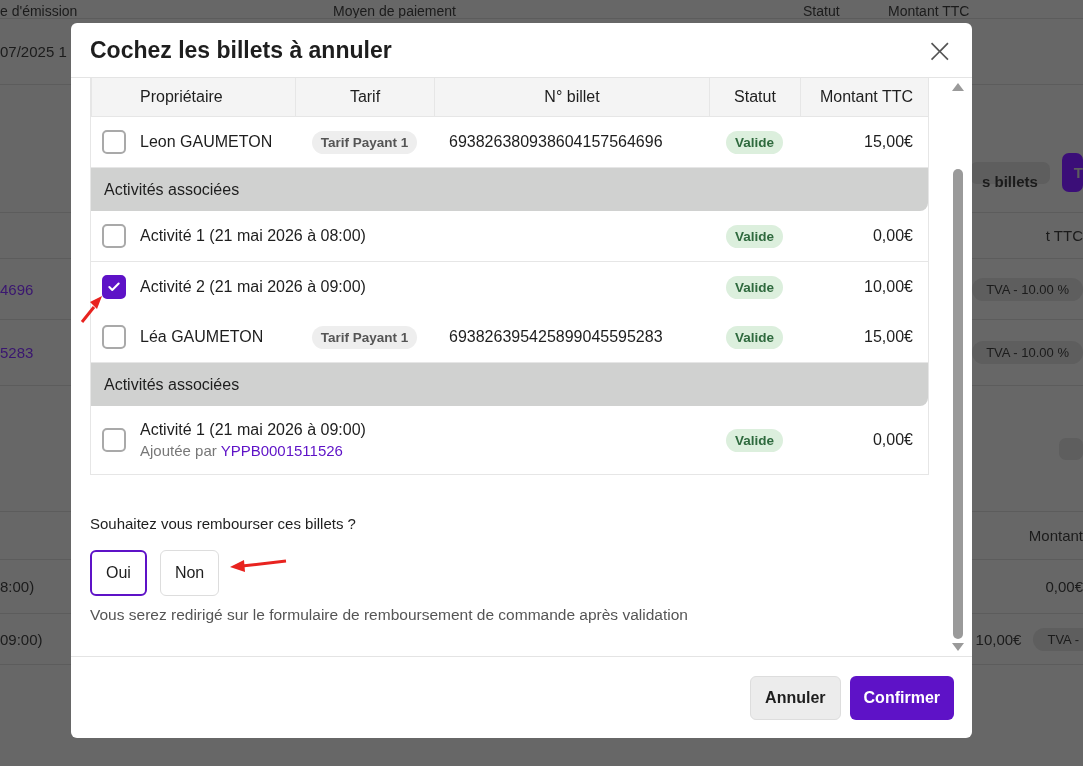  I want to click on cancel-button: Annuler, so click(795, 697).